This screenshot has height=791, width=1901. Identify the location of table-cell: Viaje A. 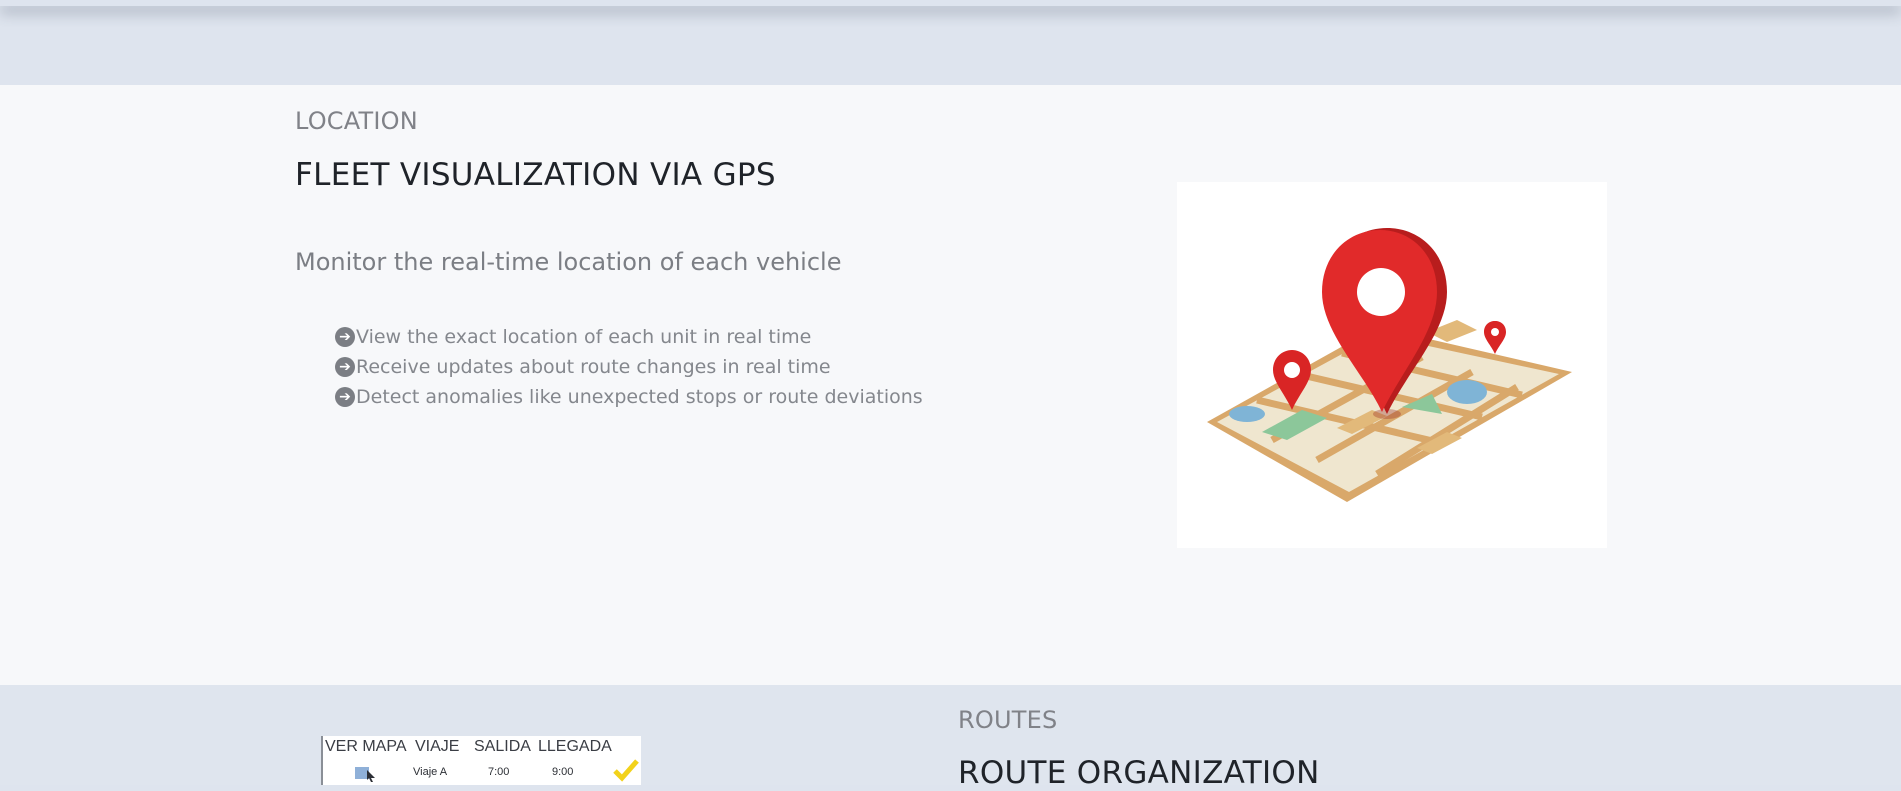
(430, 772).